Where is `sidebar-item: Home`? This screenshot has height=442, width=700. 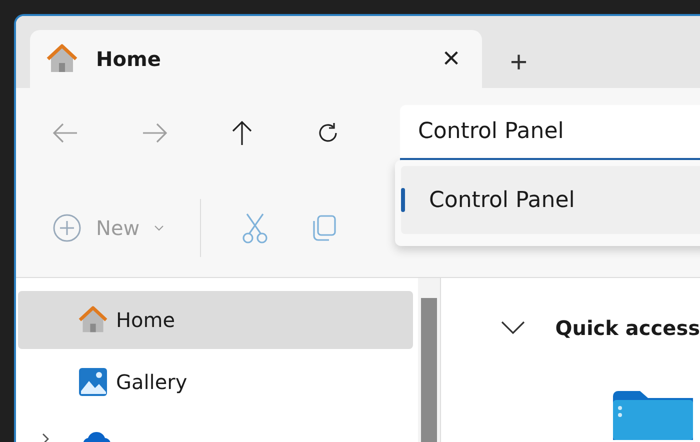
sidebar-item: Home is located at coordinates (215, 320).